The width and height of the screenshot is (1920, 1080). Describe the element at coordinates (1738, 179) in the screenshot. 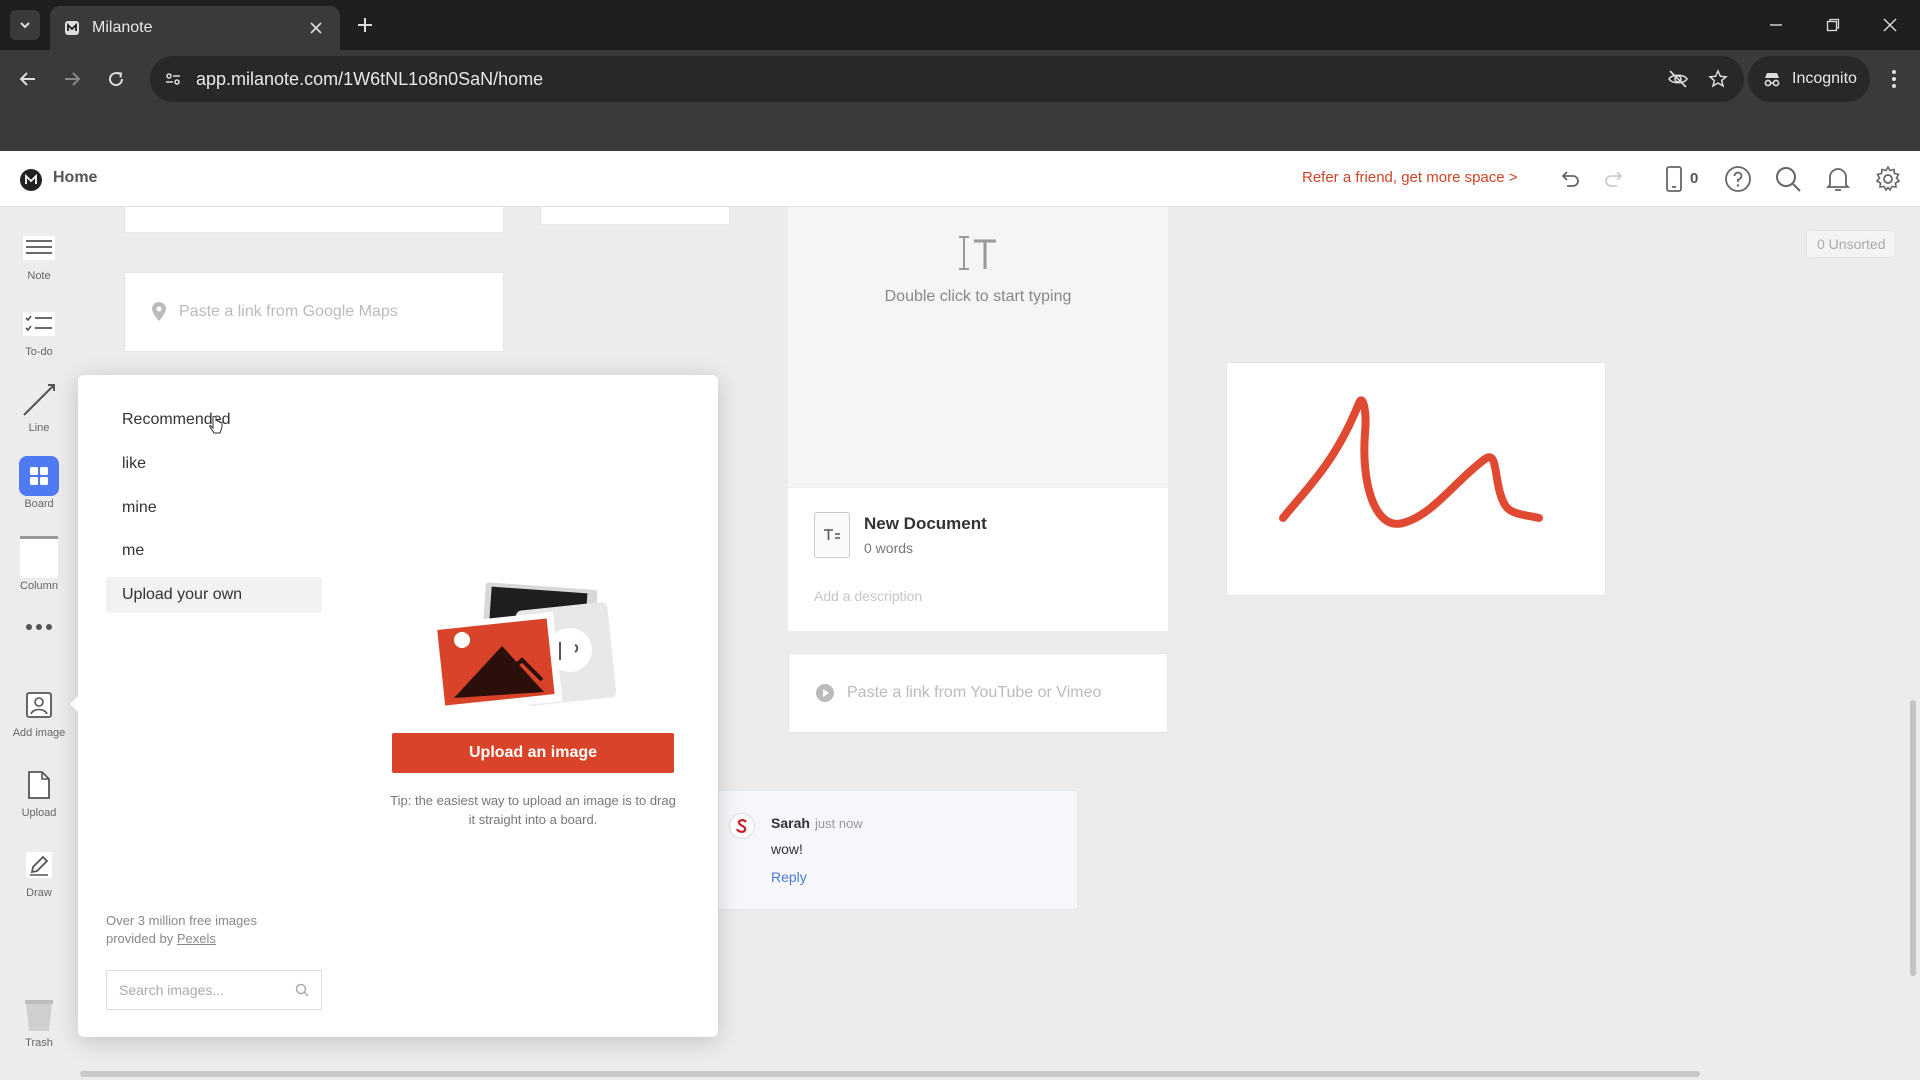

I see `help-icon` at that location.